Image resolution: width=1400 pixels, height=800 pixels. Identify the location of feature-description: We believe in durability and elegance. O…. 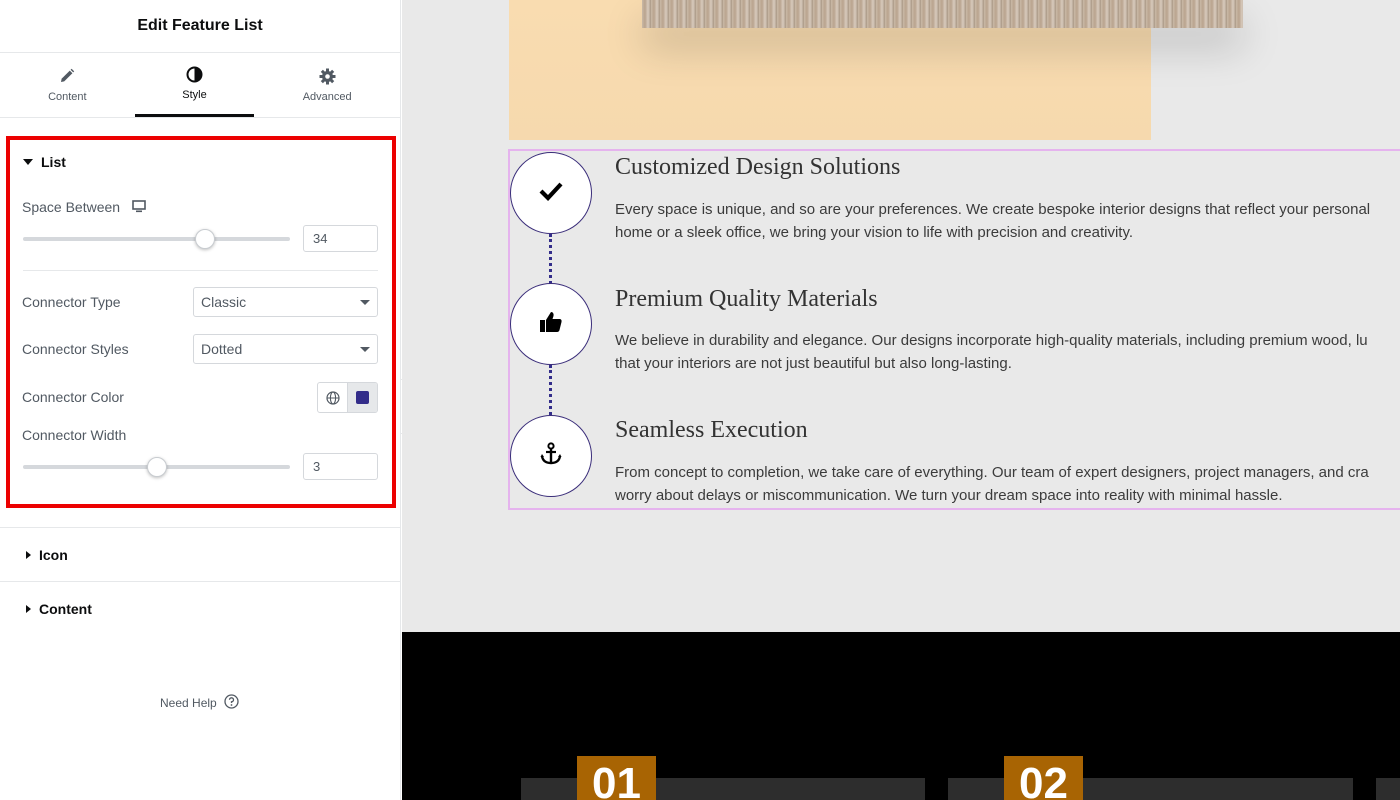
(1007, 352).